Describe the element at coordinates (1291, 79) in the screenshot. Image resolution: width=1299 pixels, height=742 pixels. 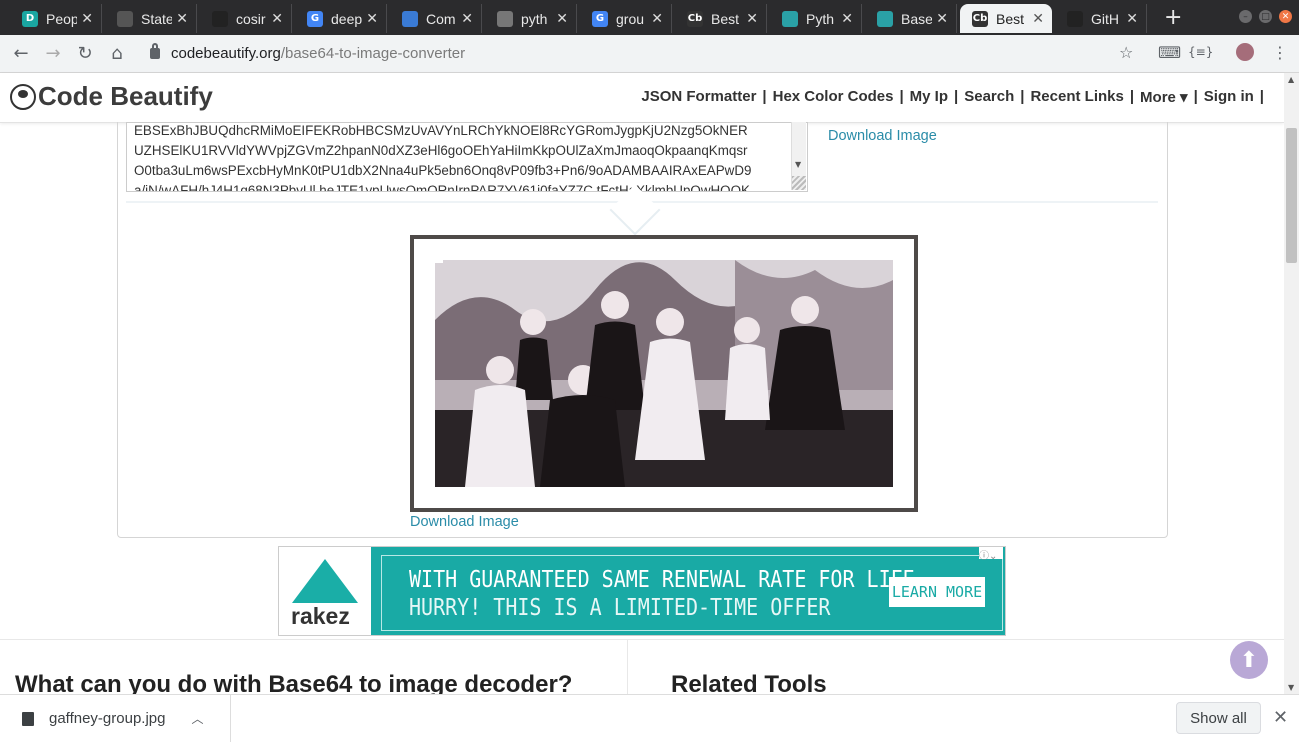
I see `scroll-up-icon: ▲` at that location.